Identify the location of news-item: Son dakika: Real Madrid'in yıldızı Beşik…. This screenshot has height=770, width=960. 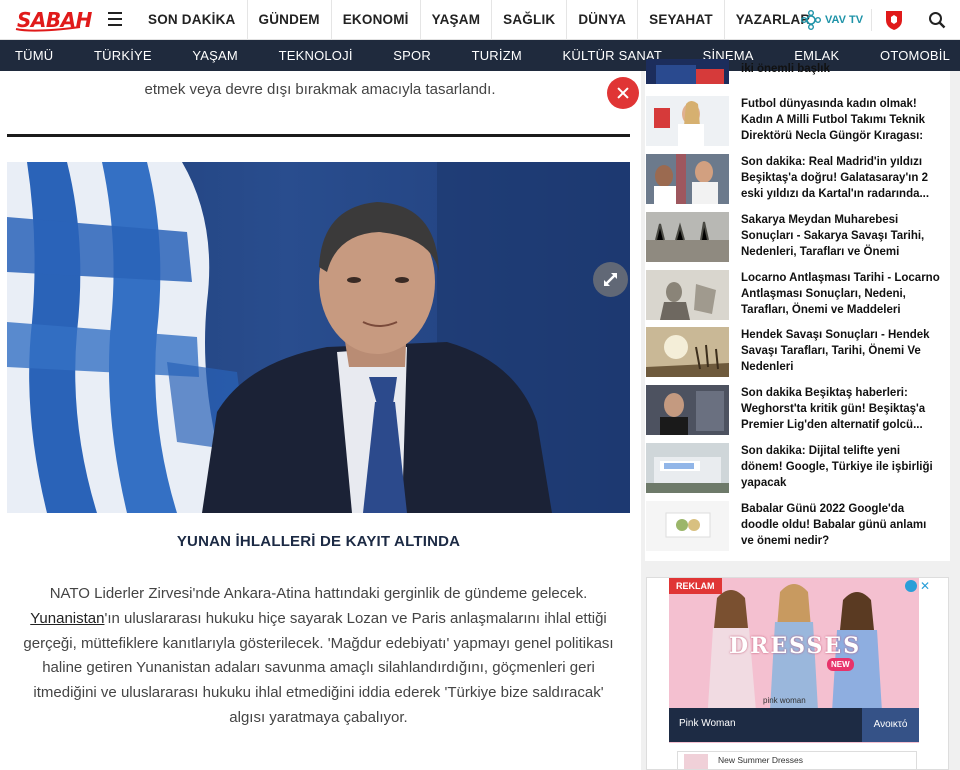
(797, 181).